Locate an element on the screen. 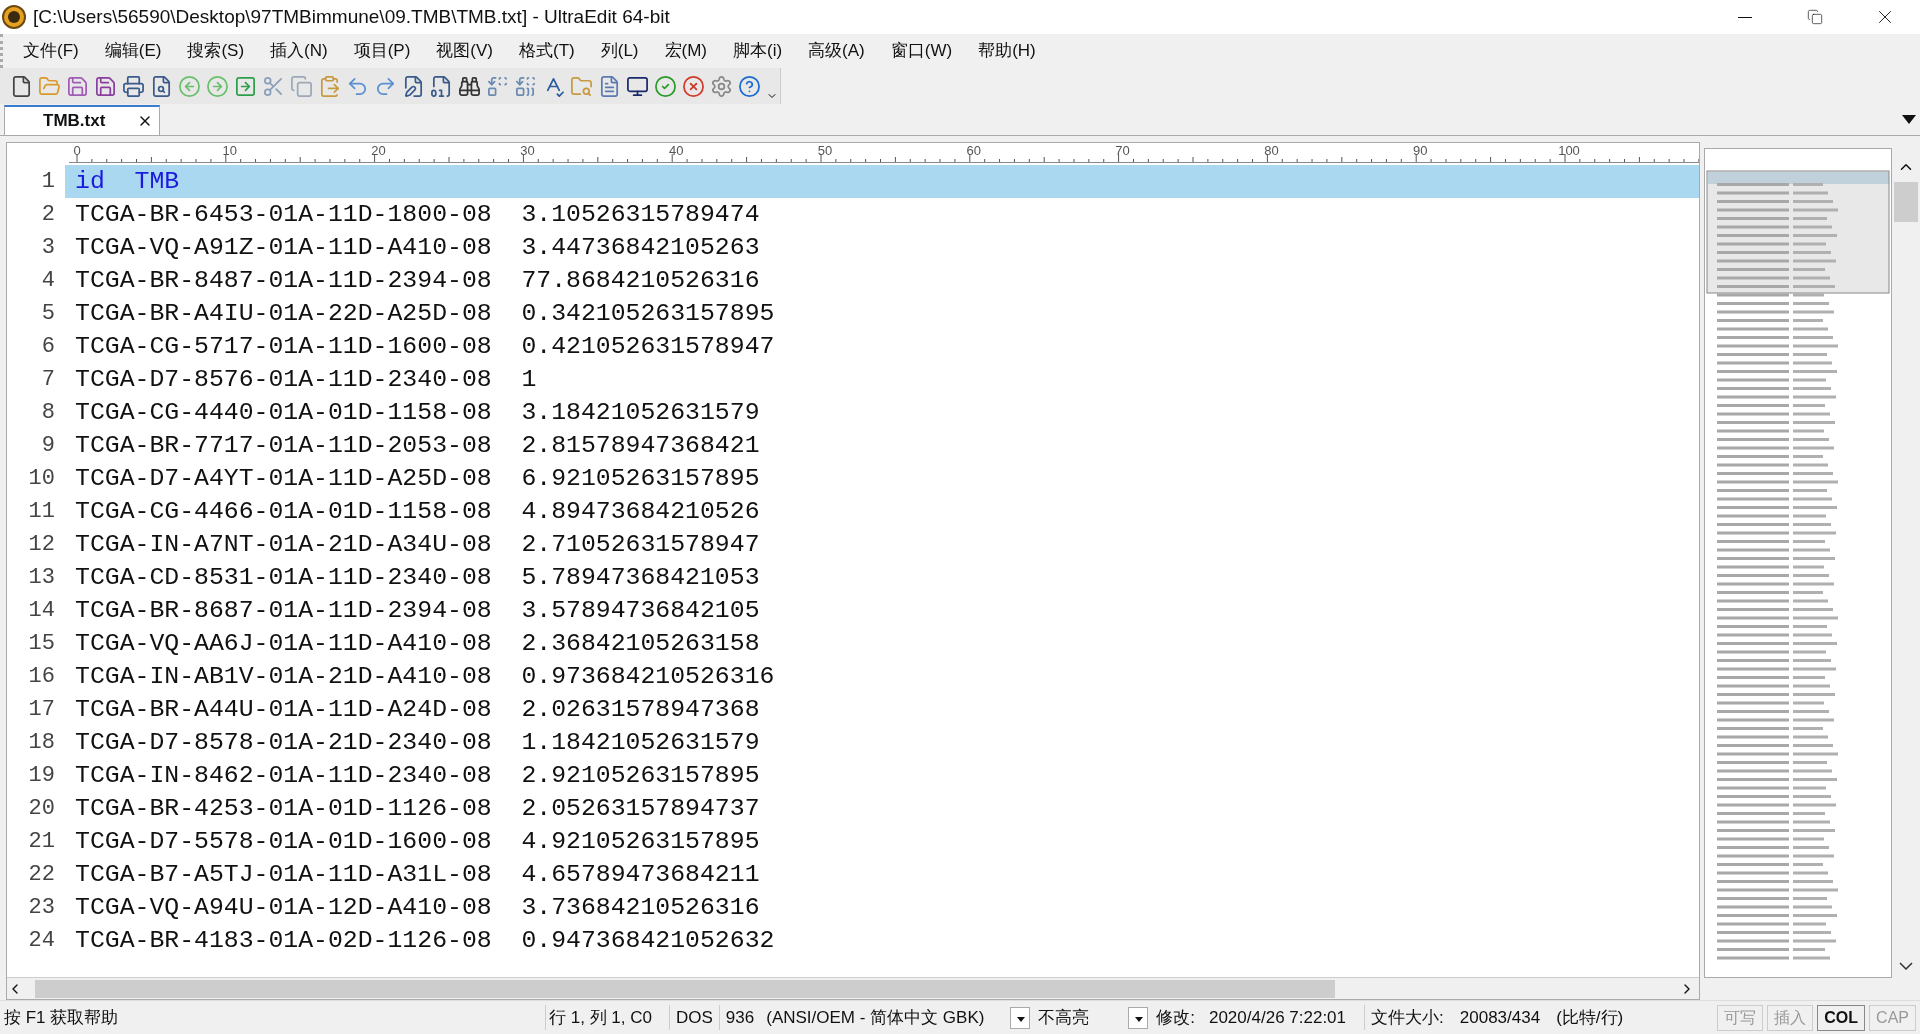 The height and width of the screenshot is (1034, 1920). code-line: TCGA-VQ-A91Z-01A-11D-A410-08 3.44736842105263 is located at coordinates (417, 247).